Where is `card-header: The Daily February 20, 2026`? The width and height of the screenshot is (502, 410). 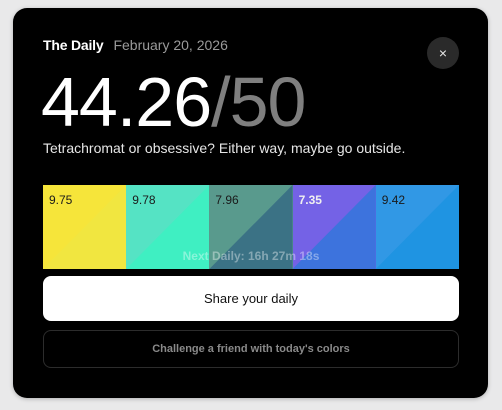 card-header: The Daily February 20, 2026 is located at coordinates (135, 45).